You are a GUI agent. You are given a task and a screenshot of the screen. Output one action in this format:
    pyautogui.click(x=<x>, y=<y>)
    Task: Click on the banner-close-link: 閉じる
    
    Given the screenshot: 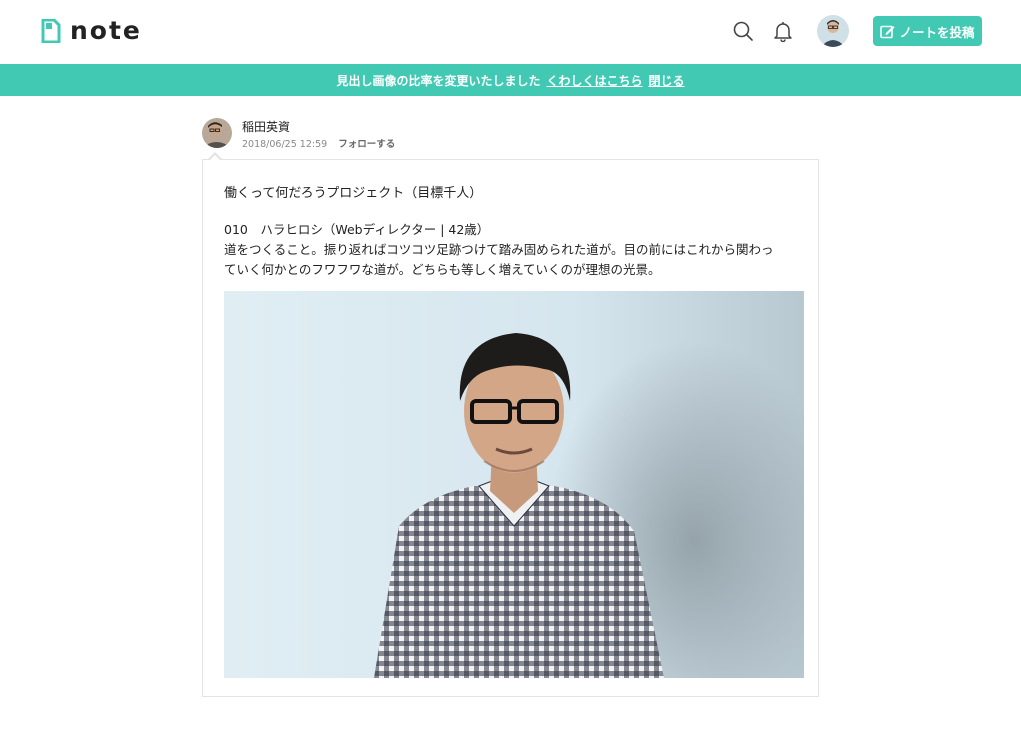 What is the action you would take?
    pyautogui.click(x=667, y=80)
    